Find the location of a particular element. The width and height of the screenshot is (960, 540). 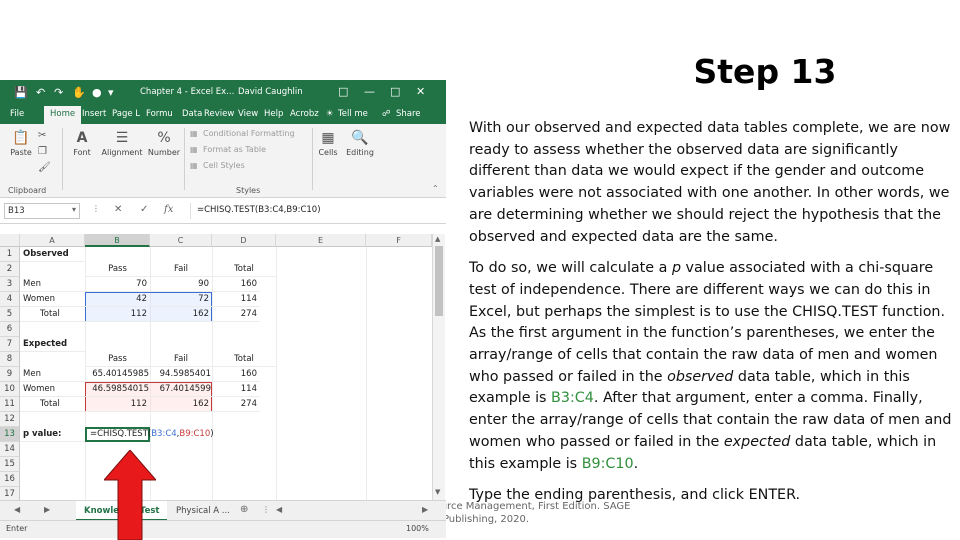

conditional-formatting-button: Conditional Formatting is located at coordinates (249, 133).